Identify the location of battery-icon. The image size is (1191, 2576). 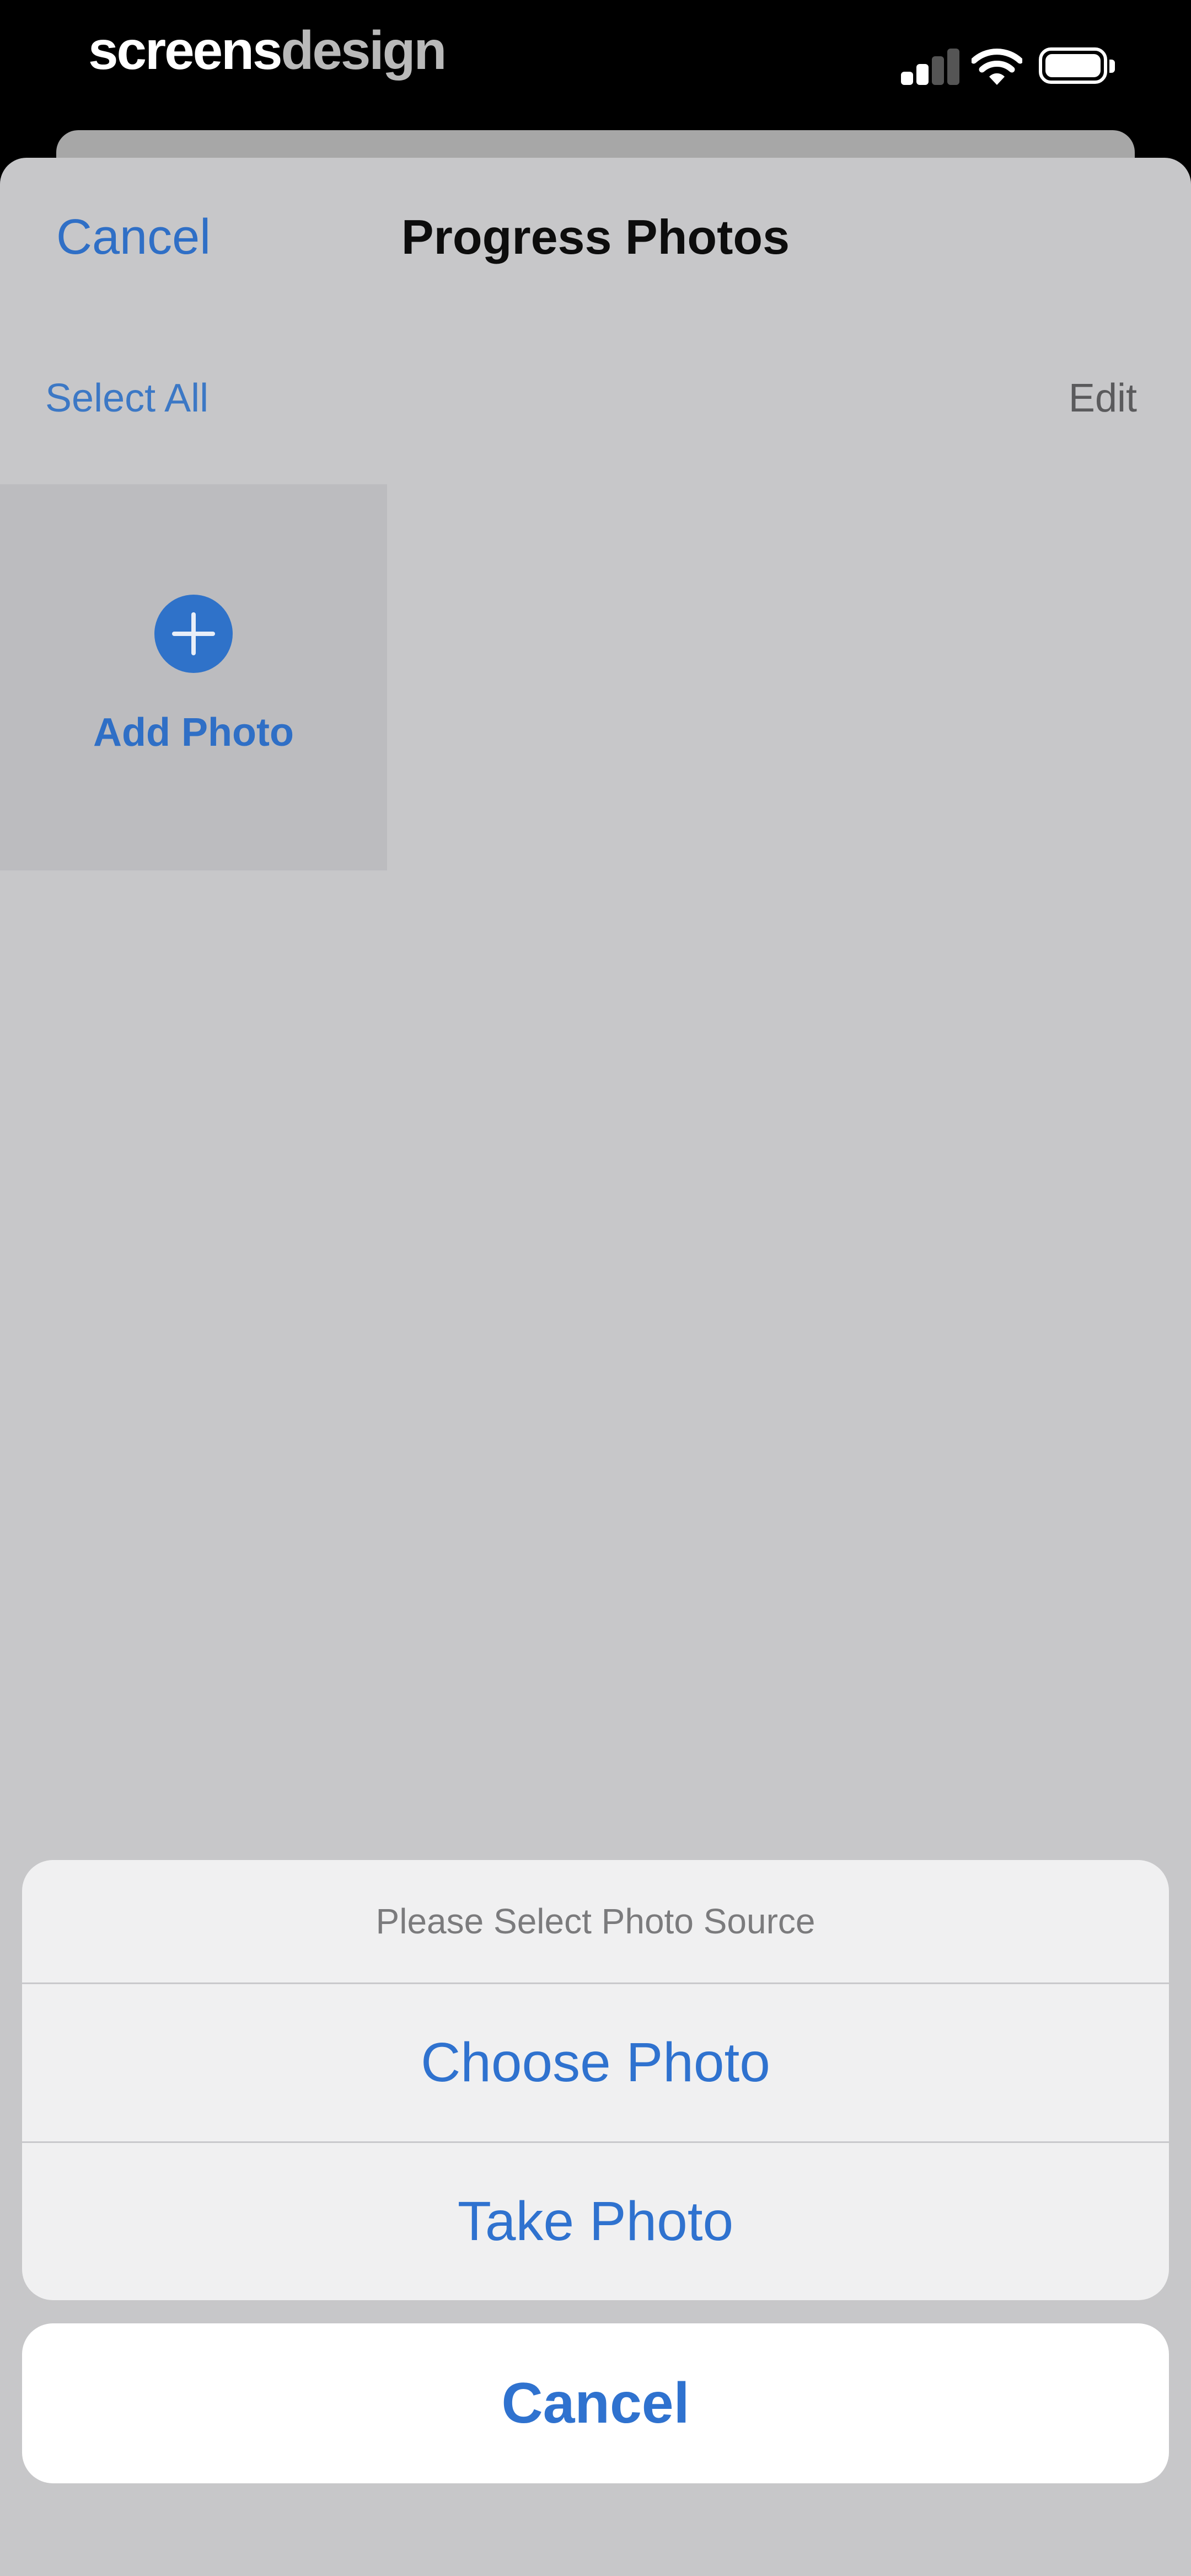
(1077, 66).